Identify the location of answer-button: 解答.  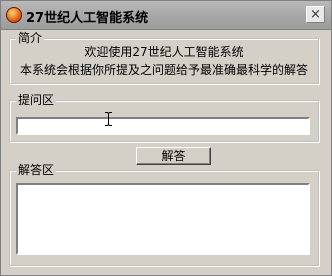
(173, 156).